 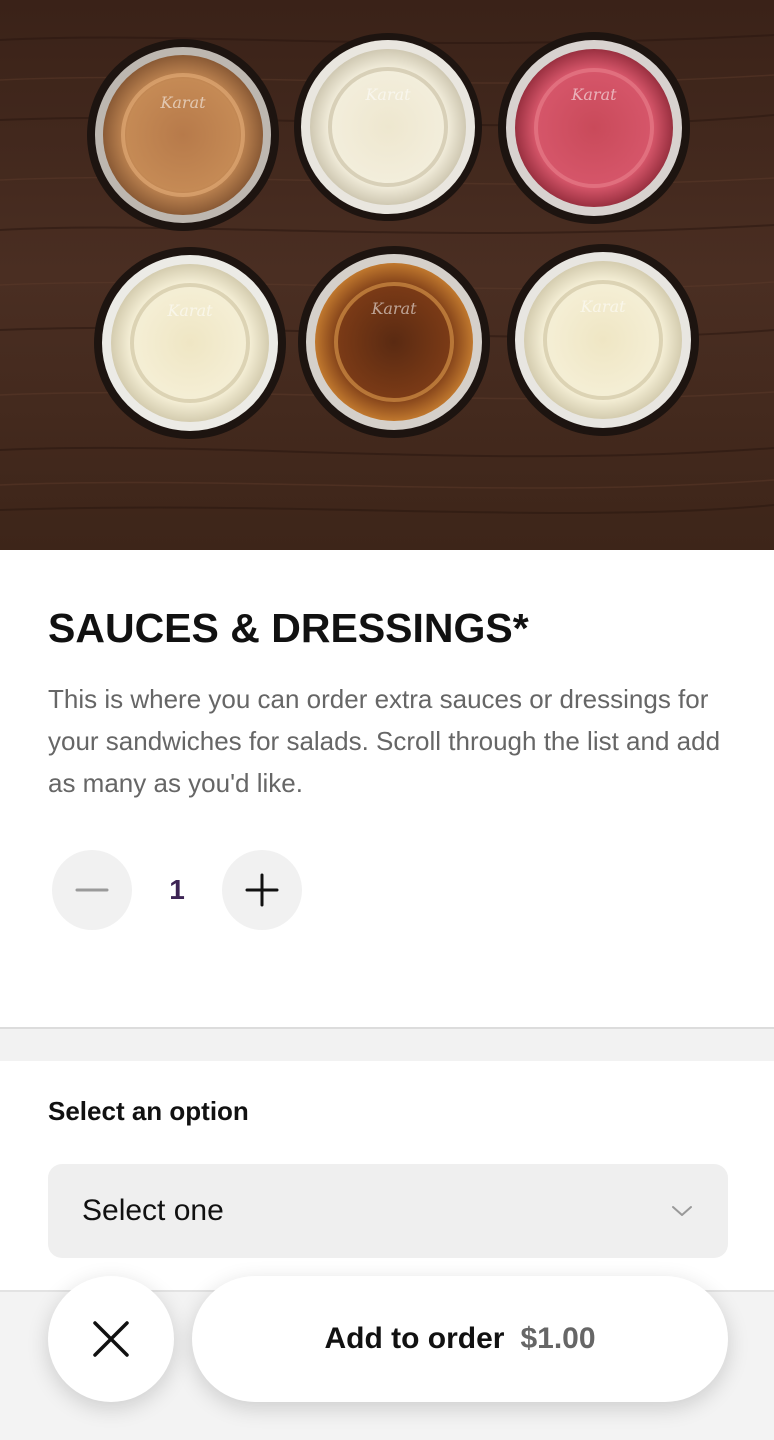 I want to click on add-to-order-button: Add to order $1.00, so click(x=460, y=1339).